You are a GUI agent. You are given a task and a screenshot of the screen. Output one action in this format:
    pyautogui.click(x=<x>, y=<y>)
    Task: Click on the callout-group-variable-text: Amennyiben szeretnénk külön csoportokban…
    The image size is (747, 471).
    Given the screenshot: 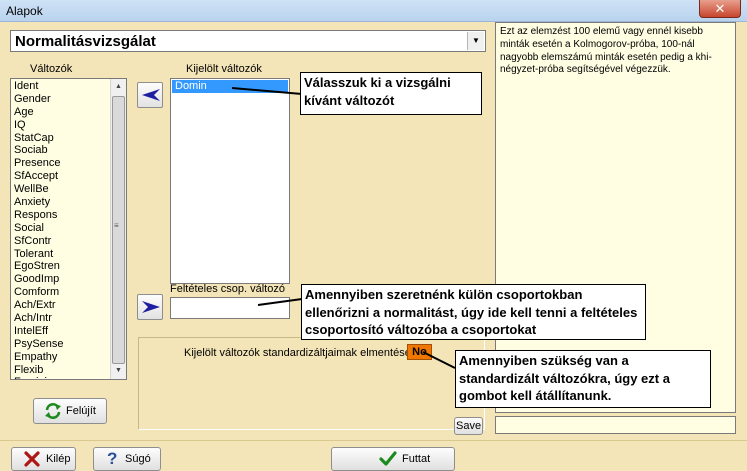 What is the action you would take?
    pyautogui.click(x=471, y=312)
    